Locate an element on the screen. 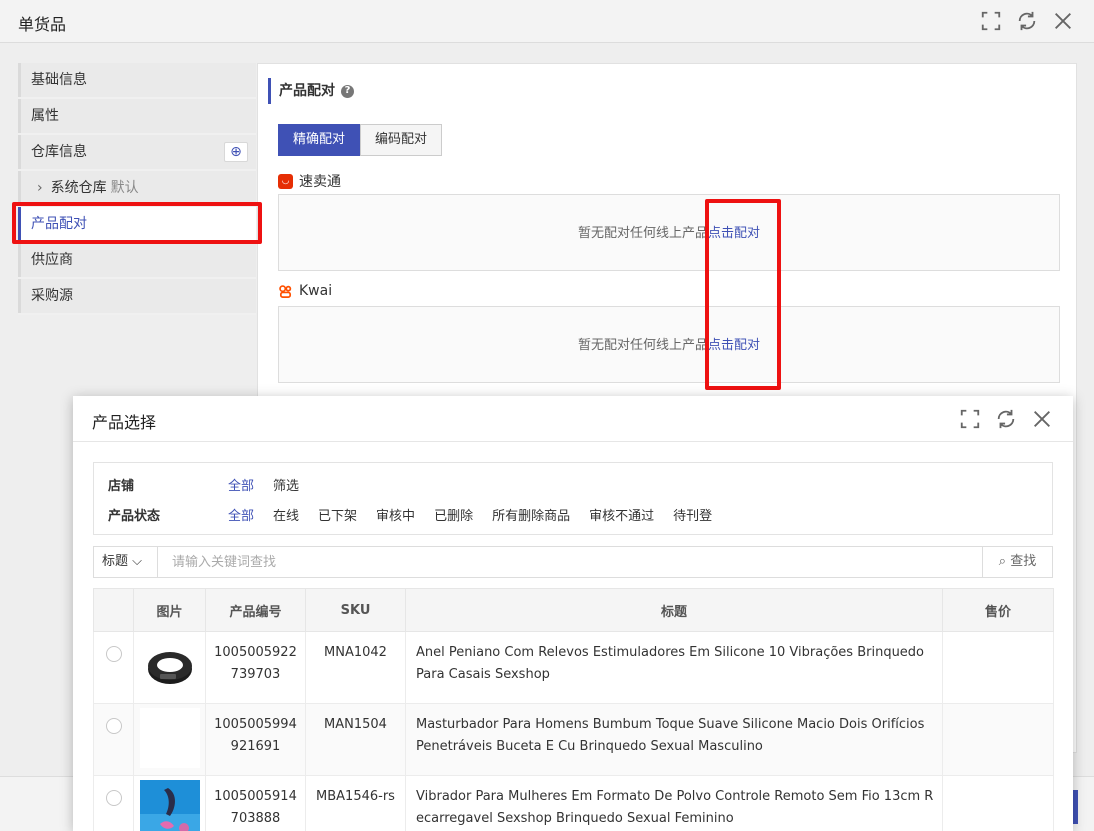 The width and height of the screenshot is (1094, 831). search-icon: ⌕ is located at coordinates (1002, 561).